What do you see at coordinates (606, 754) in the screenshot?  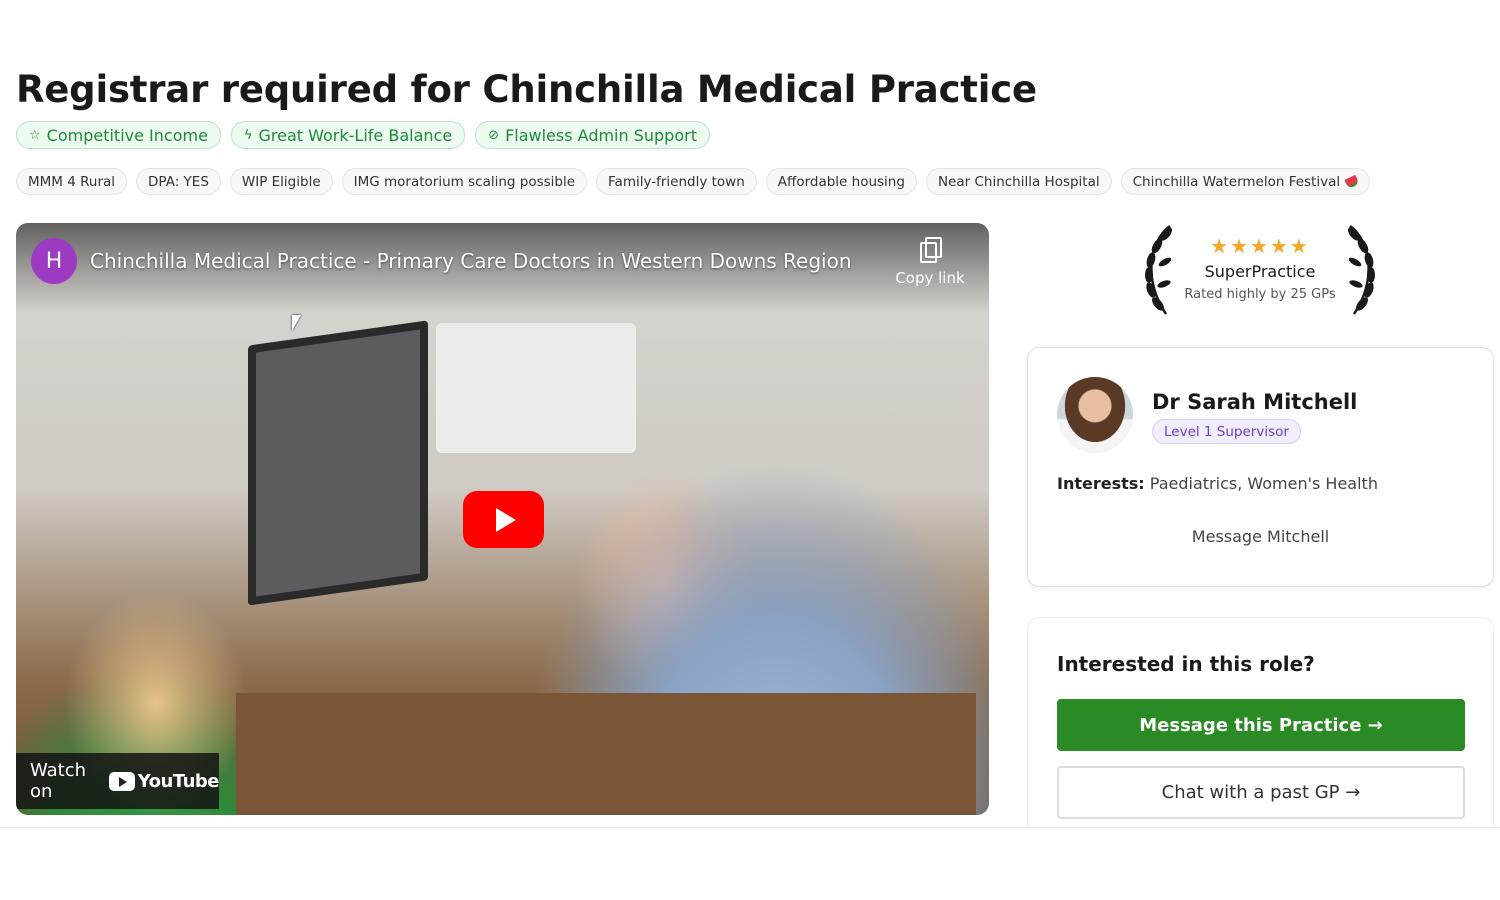 I see `video-frame-desk` at bounding box center [606, 754].